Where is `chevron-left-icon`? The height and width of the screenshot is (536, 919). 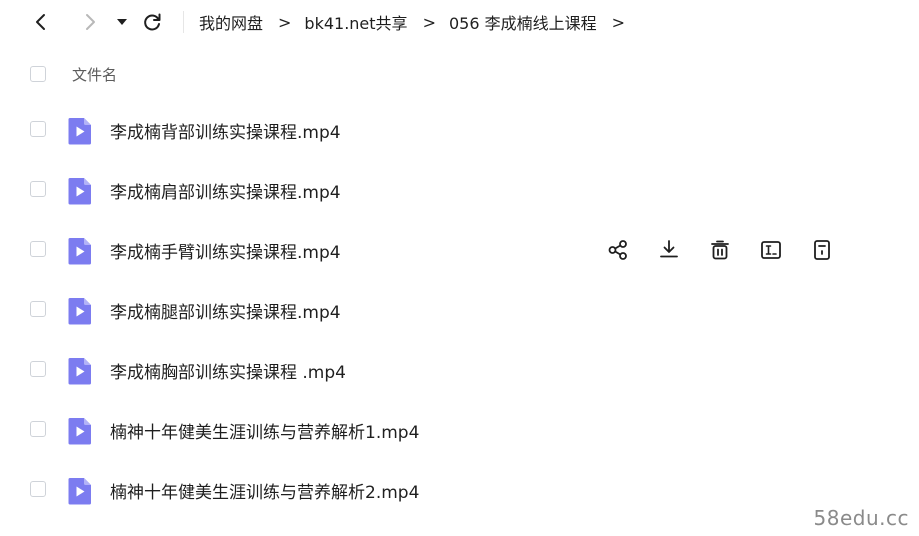
chevron-left-icon is located at coordinates (40, 22).